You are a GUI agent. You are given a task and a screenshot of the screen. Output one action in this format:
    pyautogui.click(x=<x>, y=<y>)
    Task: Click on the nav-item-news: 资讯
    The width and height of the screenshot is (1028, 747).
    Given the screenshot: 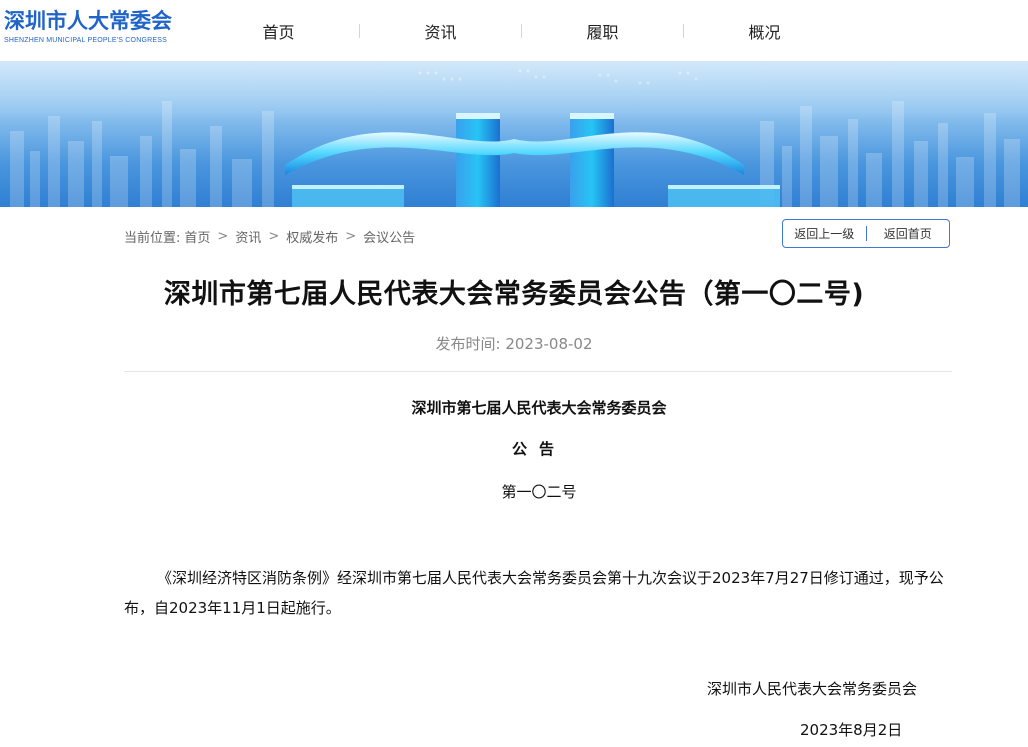 What is the action you would take?
    pyautogui.click(x=440, y=31)
    